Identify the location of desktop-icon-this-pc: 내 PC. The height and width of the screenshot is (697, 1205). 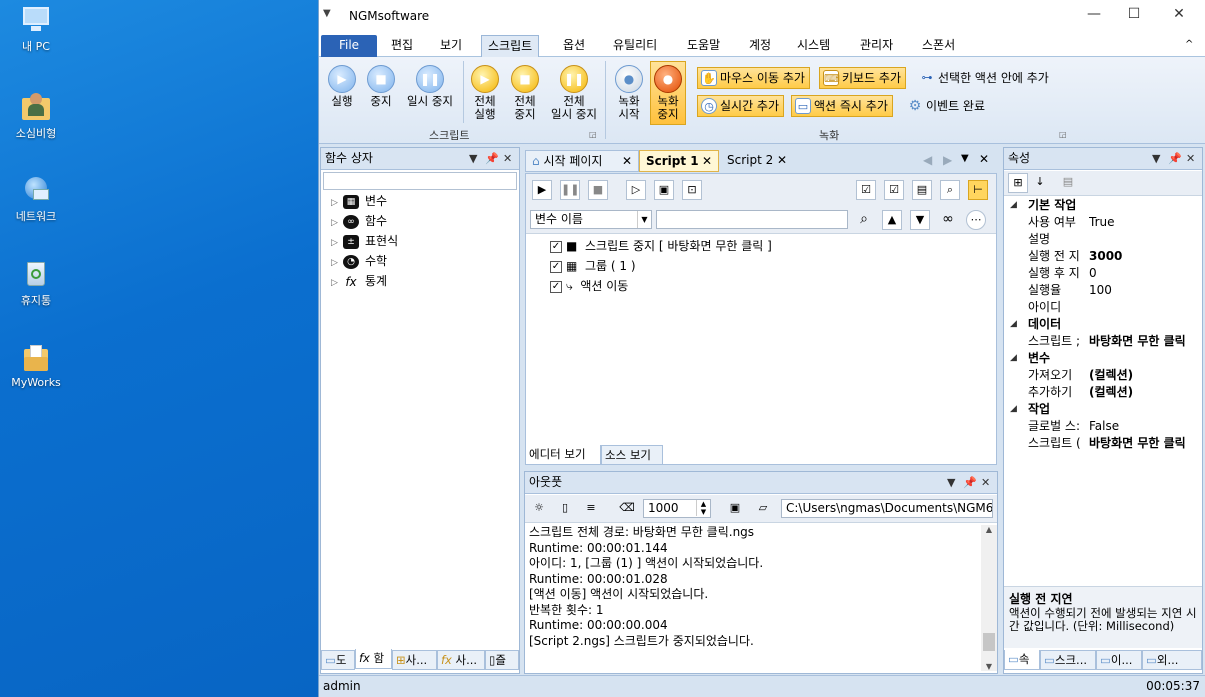
(36, 29).